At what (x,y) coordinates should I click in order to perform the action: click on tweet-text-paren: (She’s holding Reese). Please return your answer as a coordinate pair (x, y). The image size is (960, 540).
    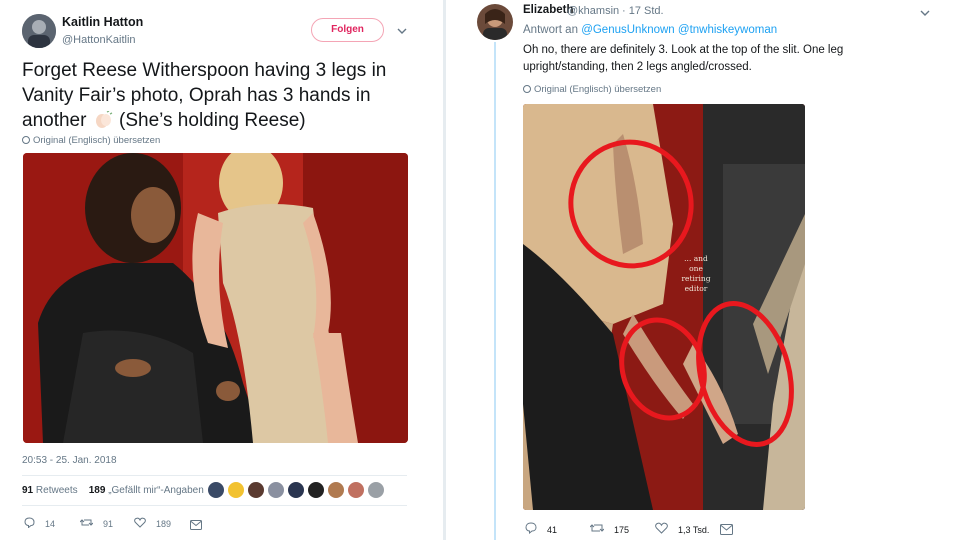
    Looking at the image, I should click on (212, 120).